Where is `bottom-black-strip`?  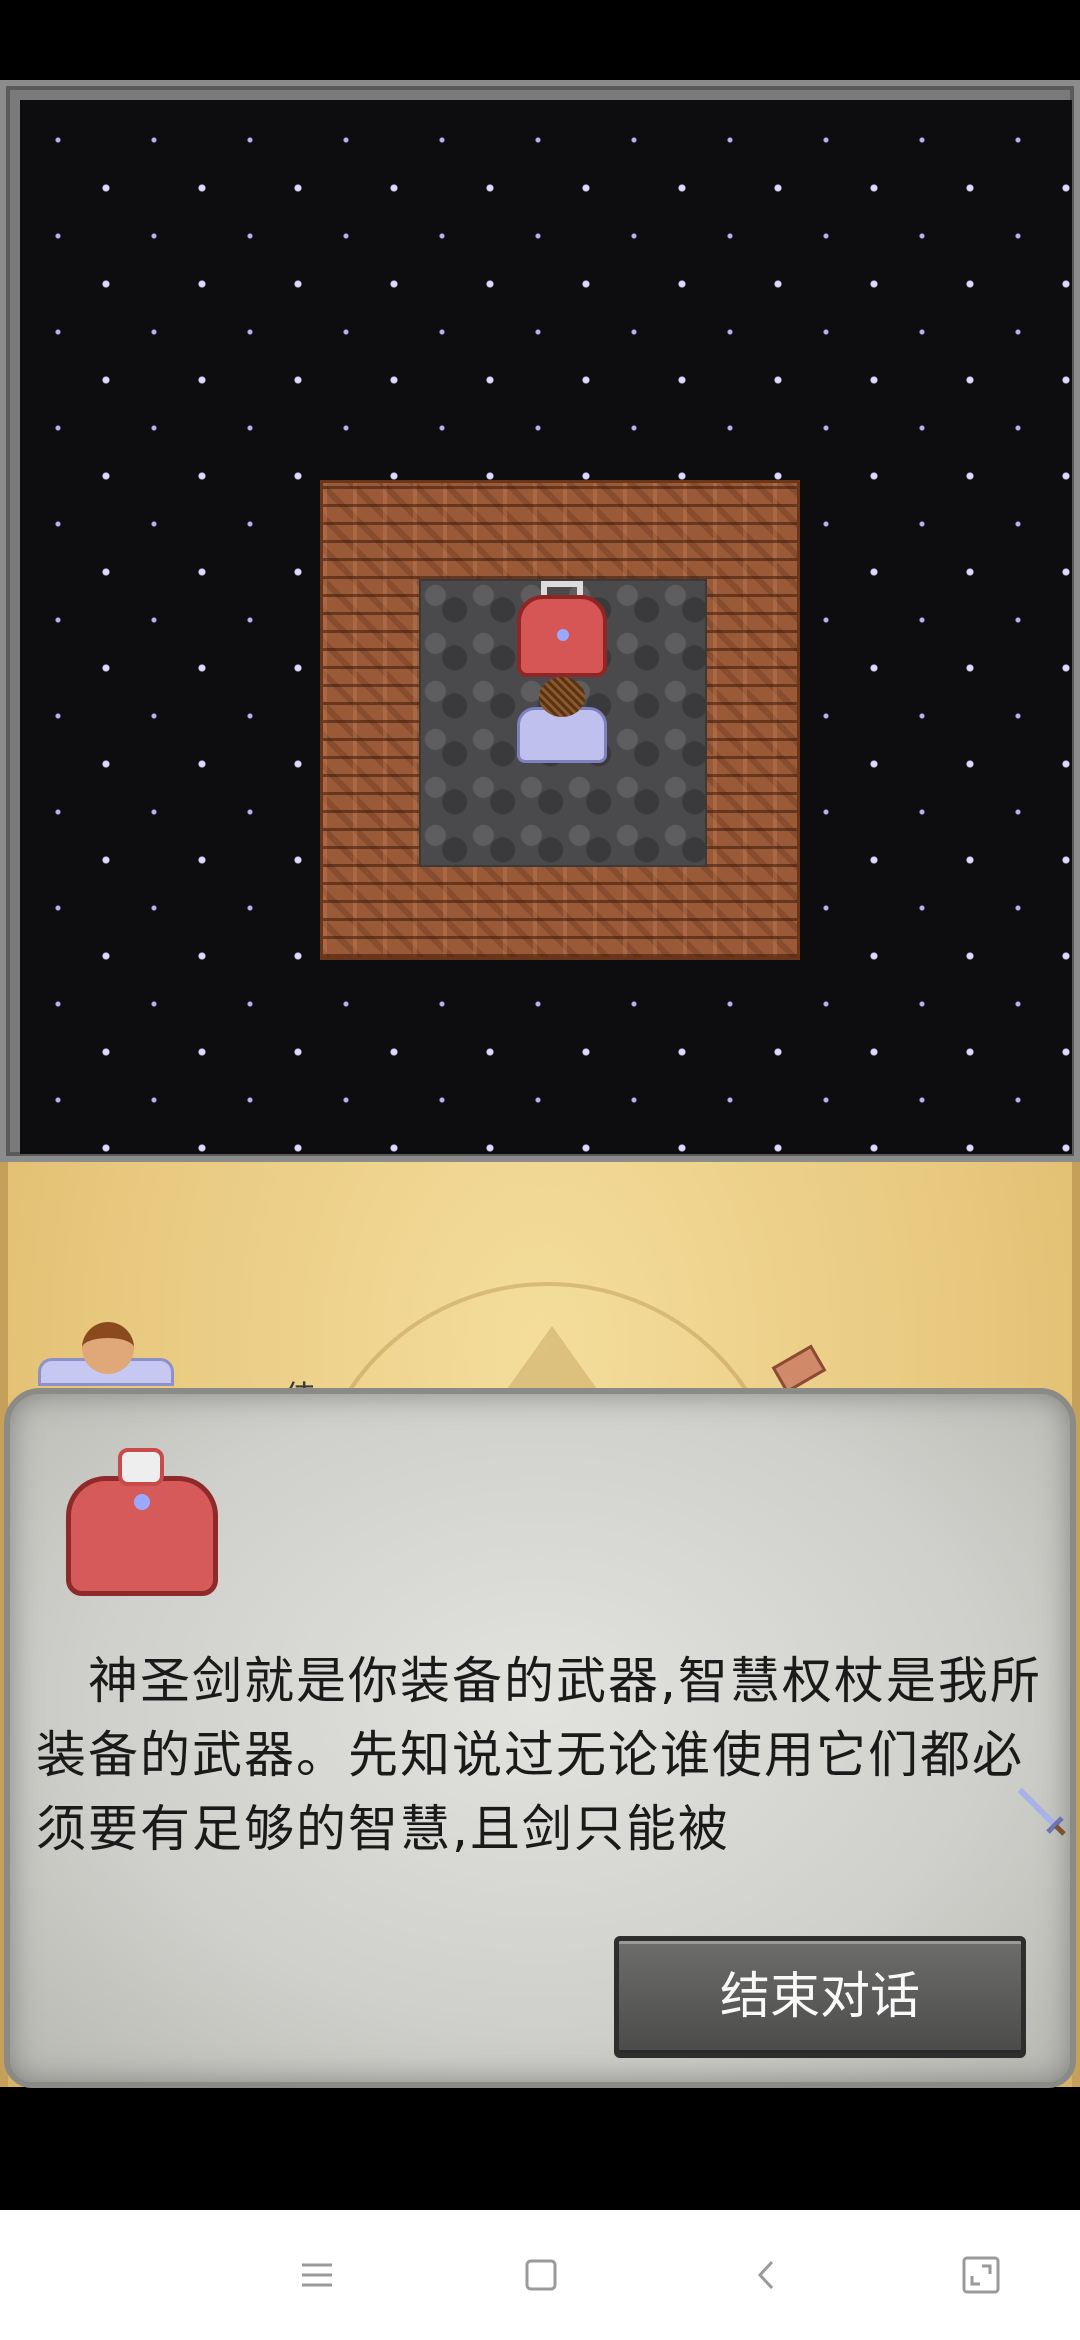
bottom-black-strip is located at coordinates (540, 2149).